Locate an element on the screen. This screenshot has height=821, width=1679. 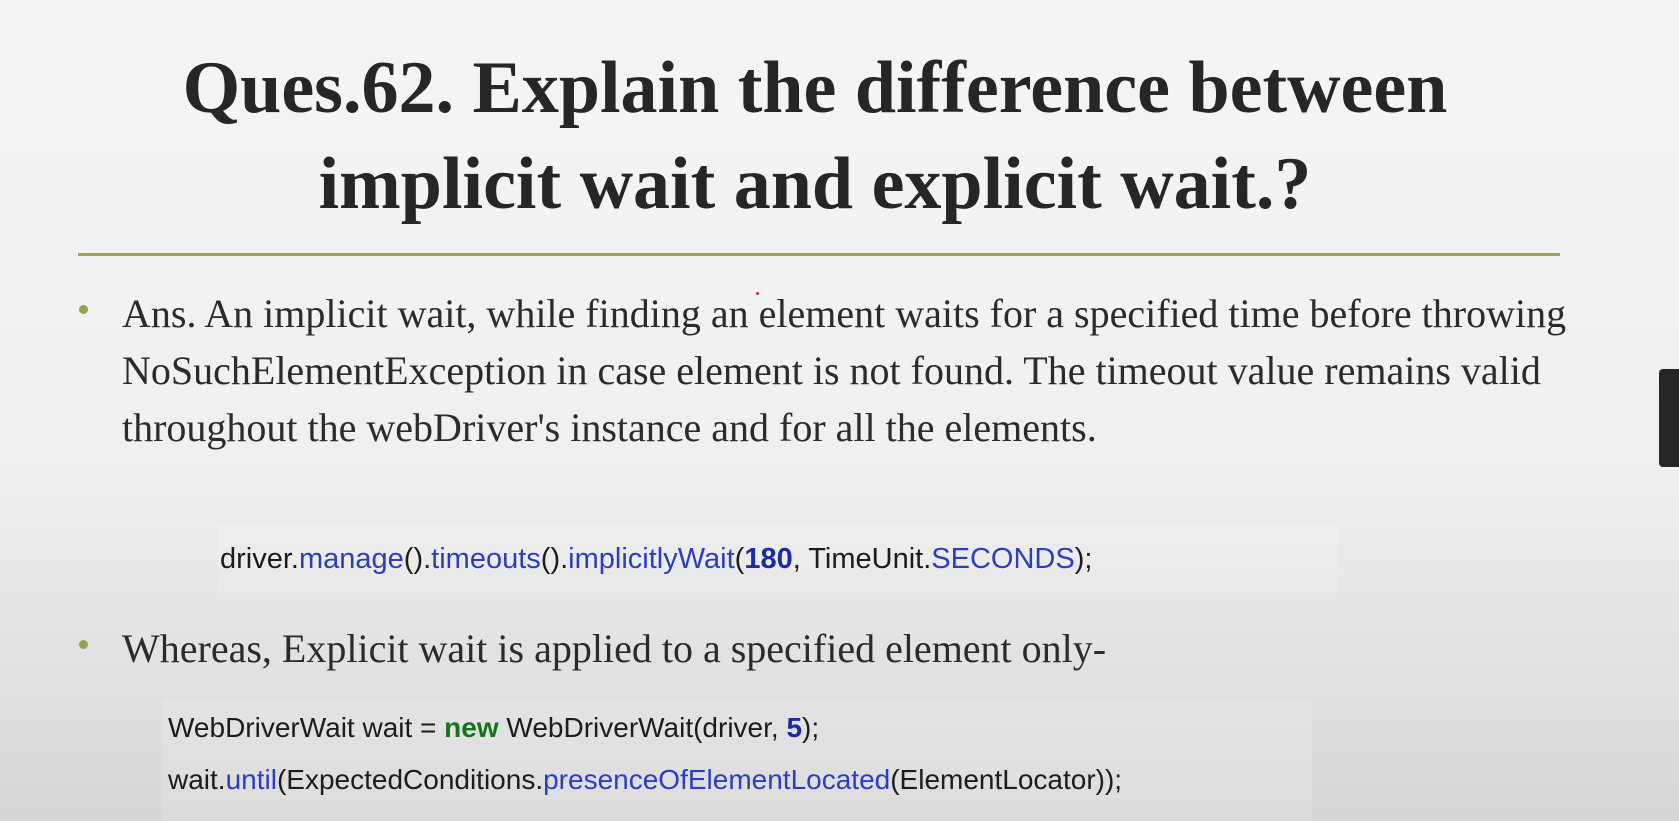
code-token: (ExpectedConditions. is located at coordinates (410, 779).